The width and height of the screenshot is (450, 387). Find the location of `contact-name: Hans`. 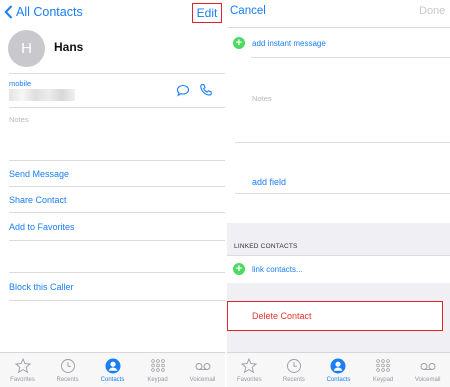

contact-name: Hans is located at coordinates (69, 47).